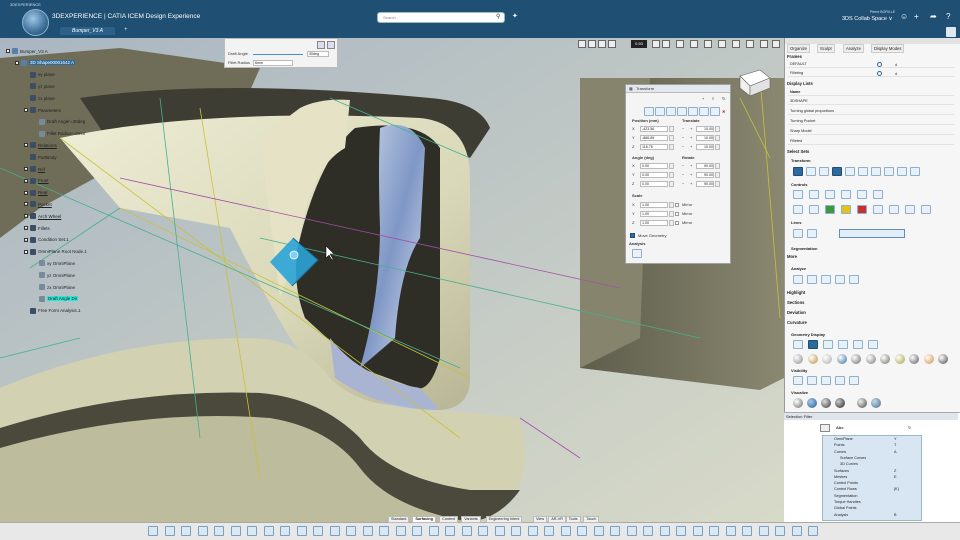 The width and height of the screenshot is (960, 540). What do you see at coordinates (612, 44) in the screenshot?
I see `view-section-icon` at bounding box center [612, 44].